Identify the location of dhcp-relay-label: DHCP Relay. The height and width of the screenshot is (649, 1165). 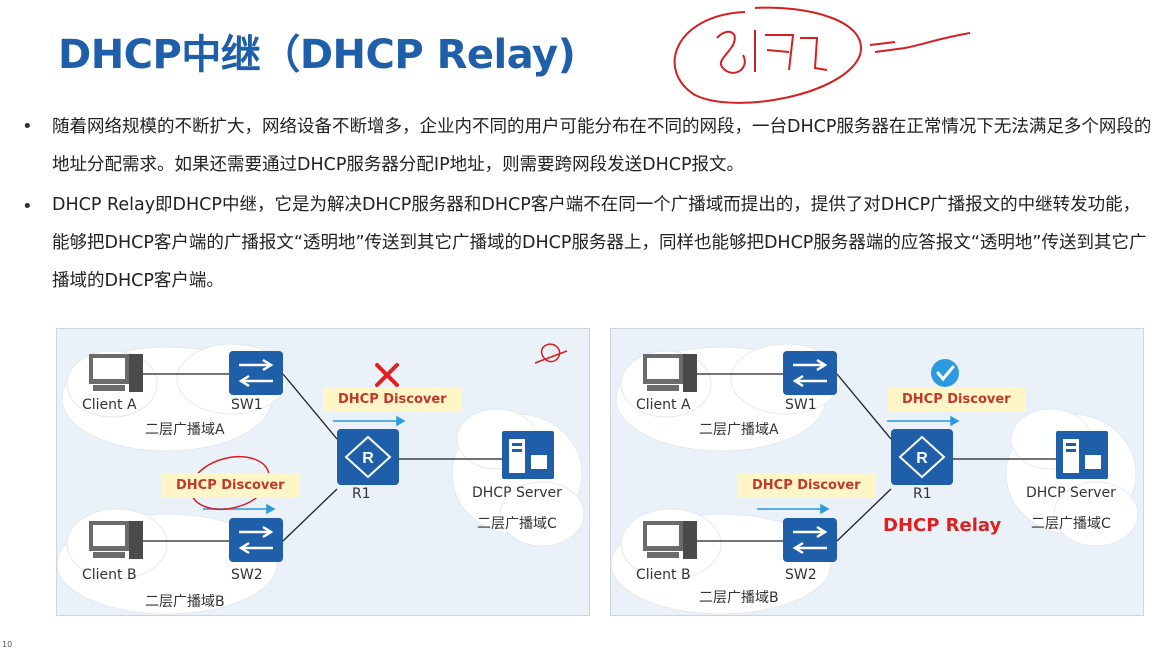
(942, 525).